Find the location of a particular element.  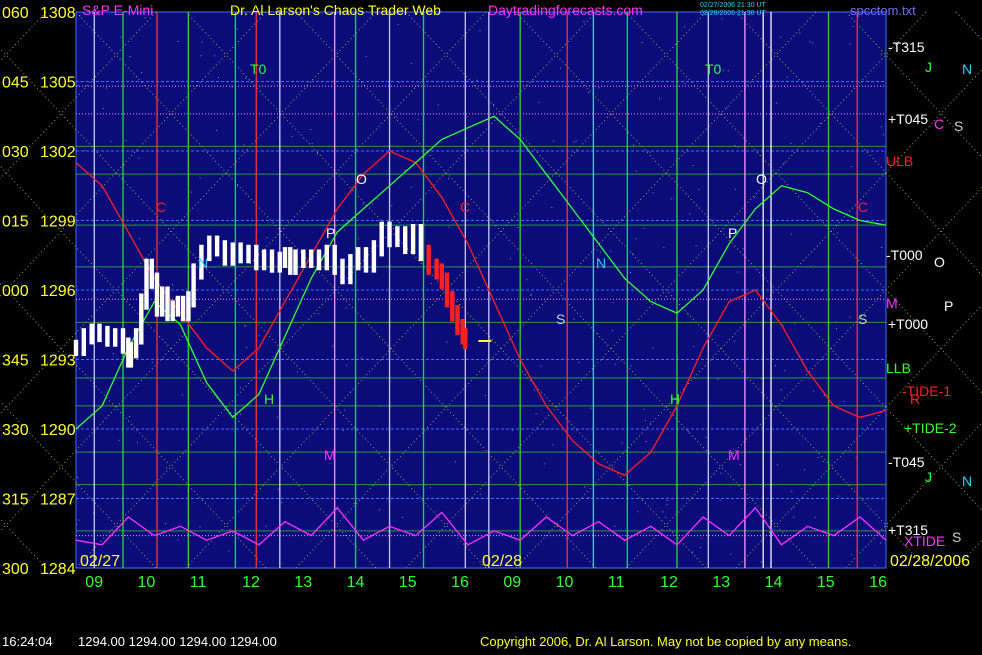

footer-ohlc: 1294.00 1294.00 1294.00 1294.00 is located at coordinates (177, 641).